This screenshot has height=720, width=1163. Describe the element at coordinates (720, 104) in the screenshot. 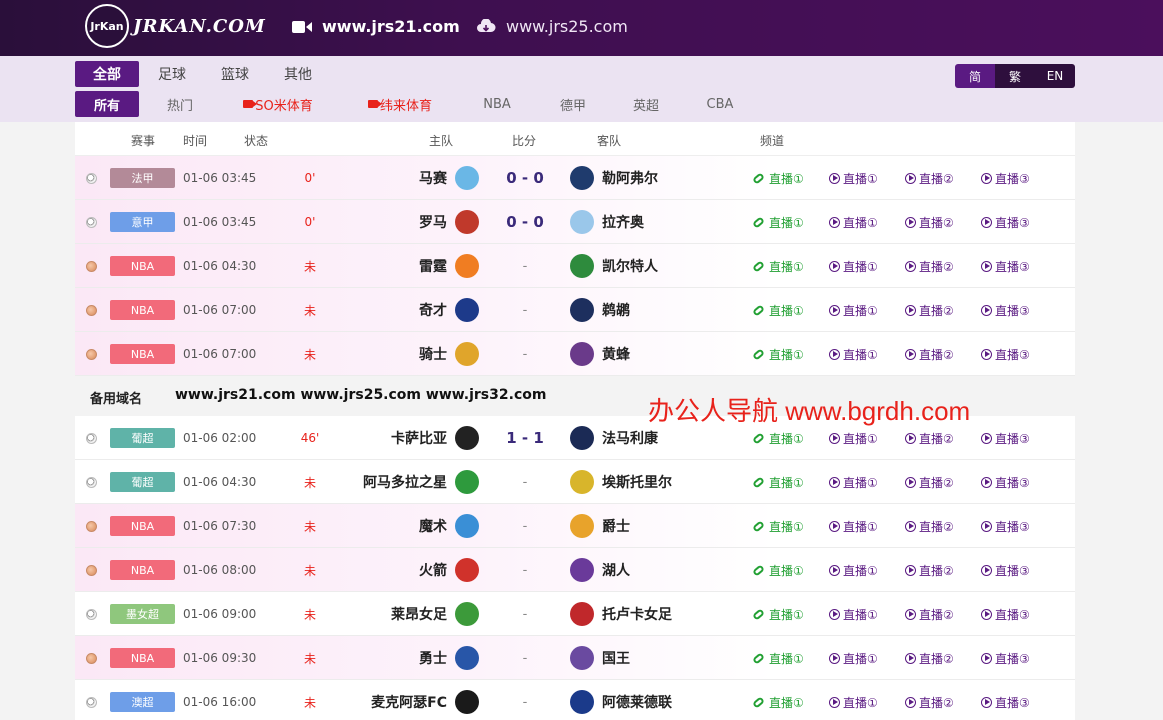

I see `subtab-cba: CBA` at that location.